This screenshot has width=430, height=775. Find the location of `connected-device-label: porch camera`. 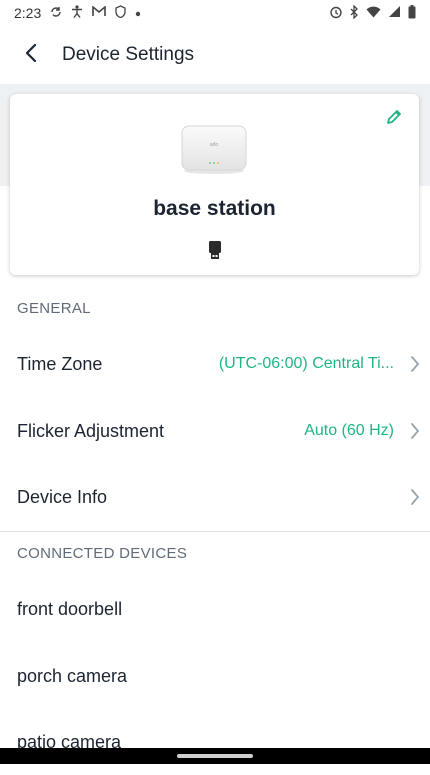

connected-device-label: porch camera is located at coordinates (72, 675).